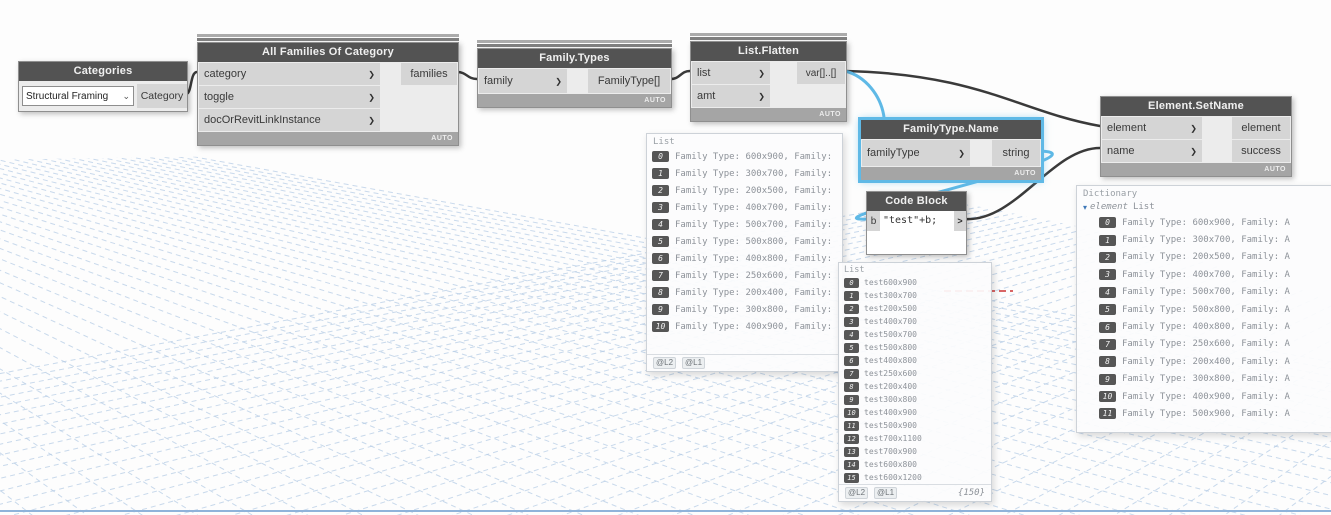 The image size is (1331, 515). Describe the element at coordinates (754, 275) in the screenshot. I see `list-item-text: Family Type: 250x600, Family:` at that location.